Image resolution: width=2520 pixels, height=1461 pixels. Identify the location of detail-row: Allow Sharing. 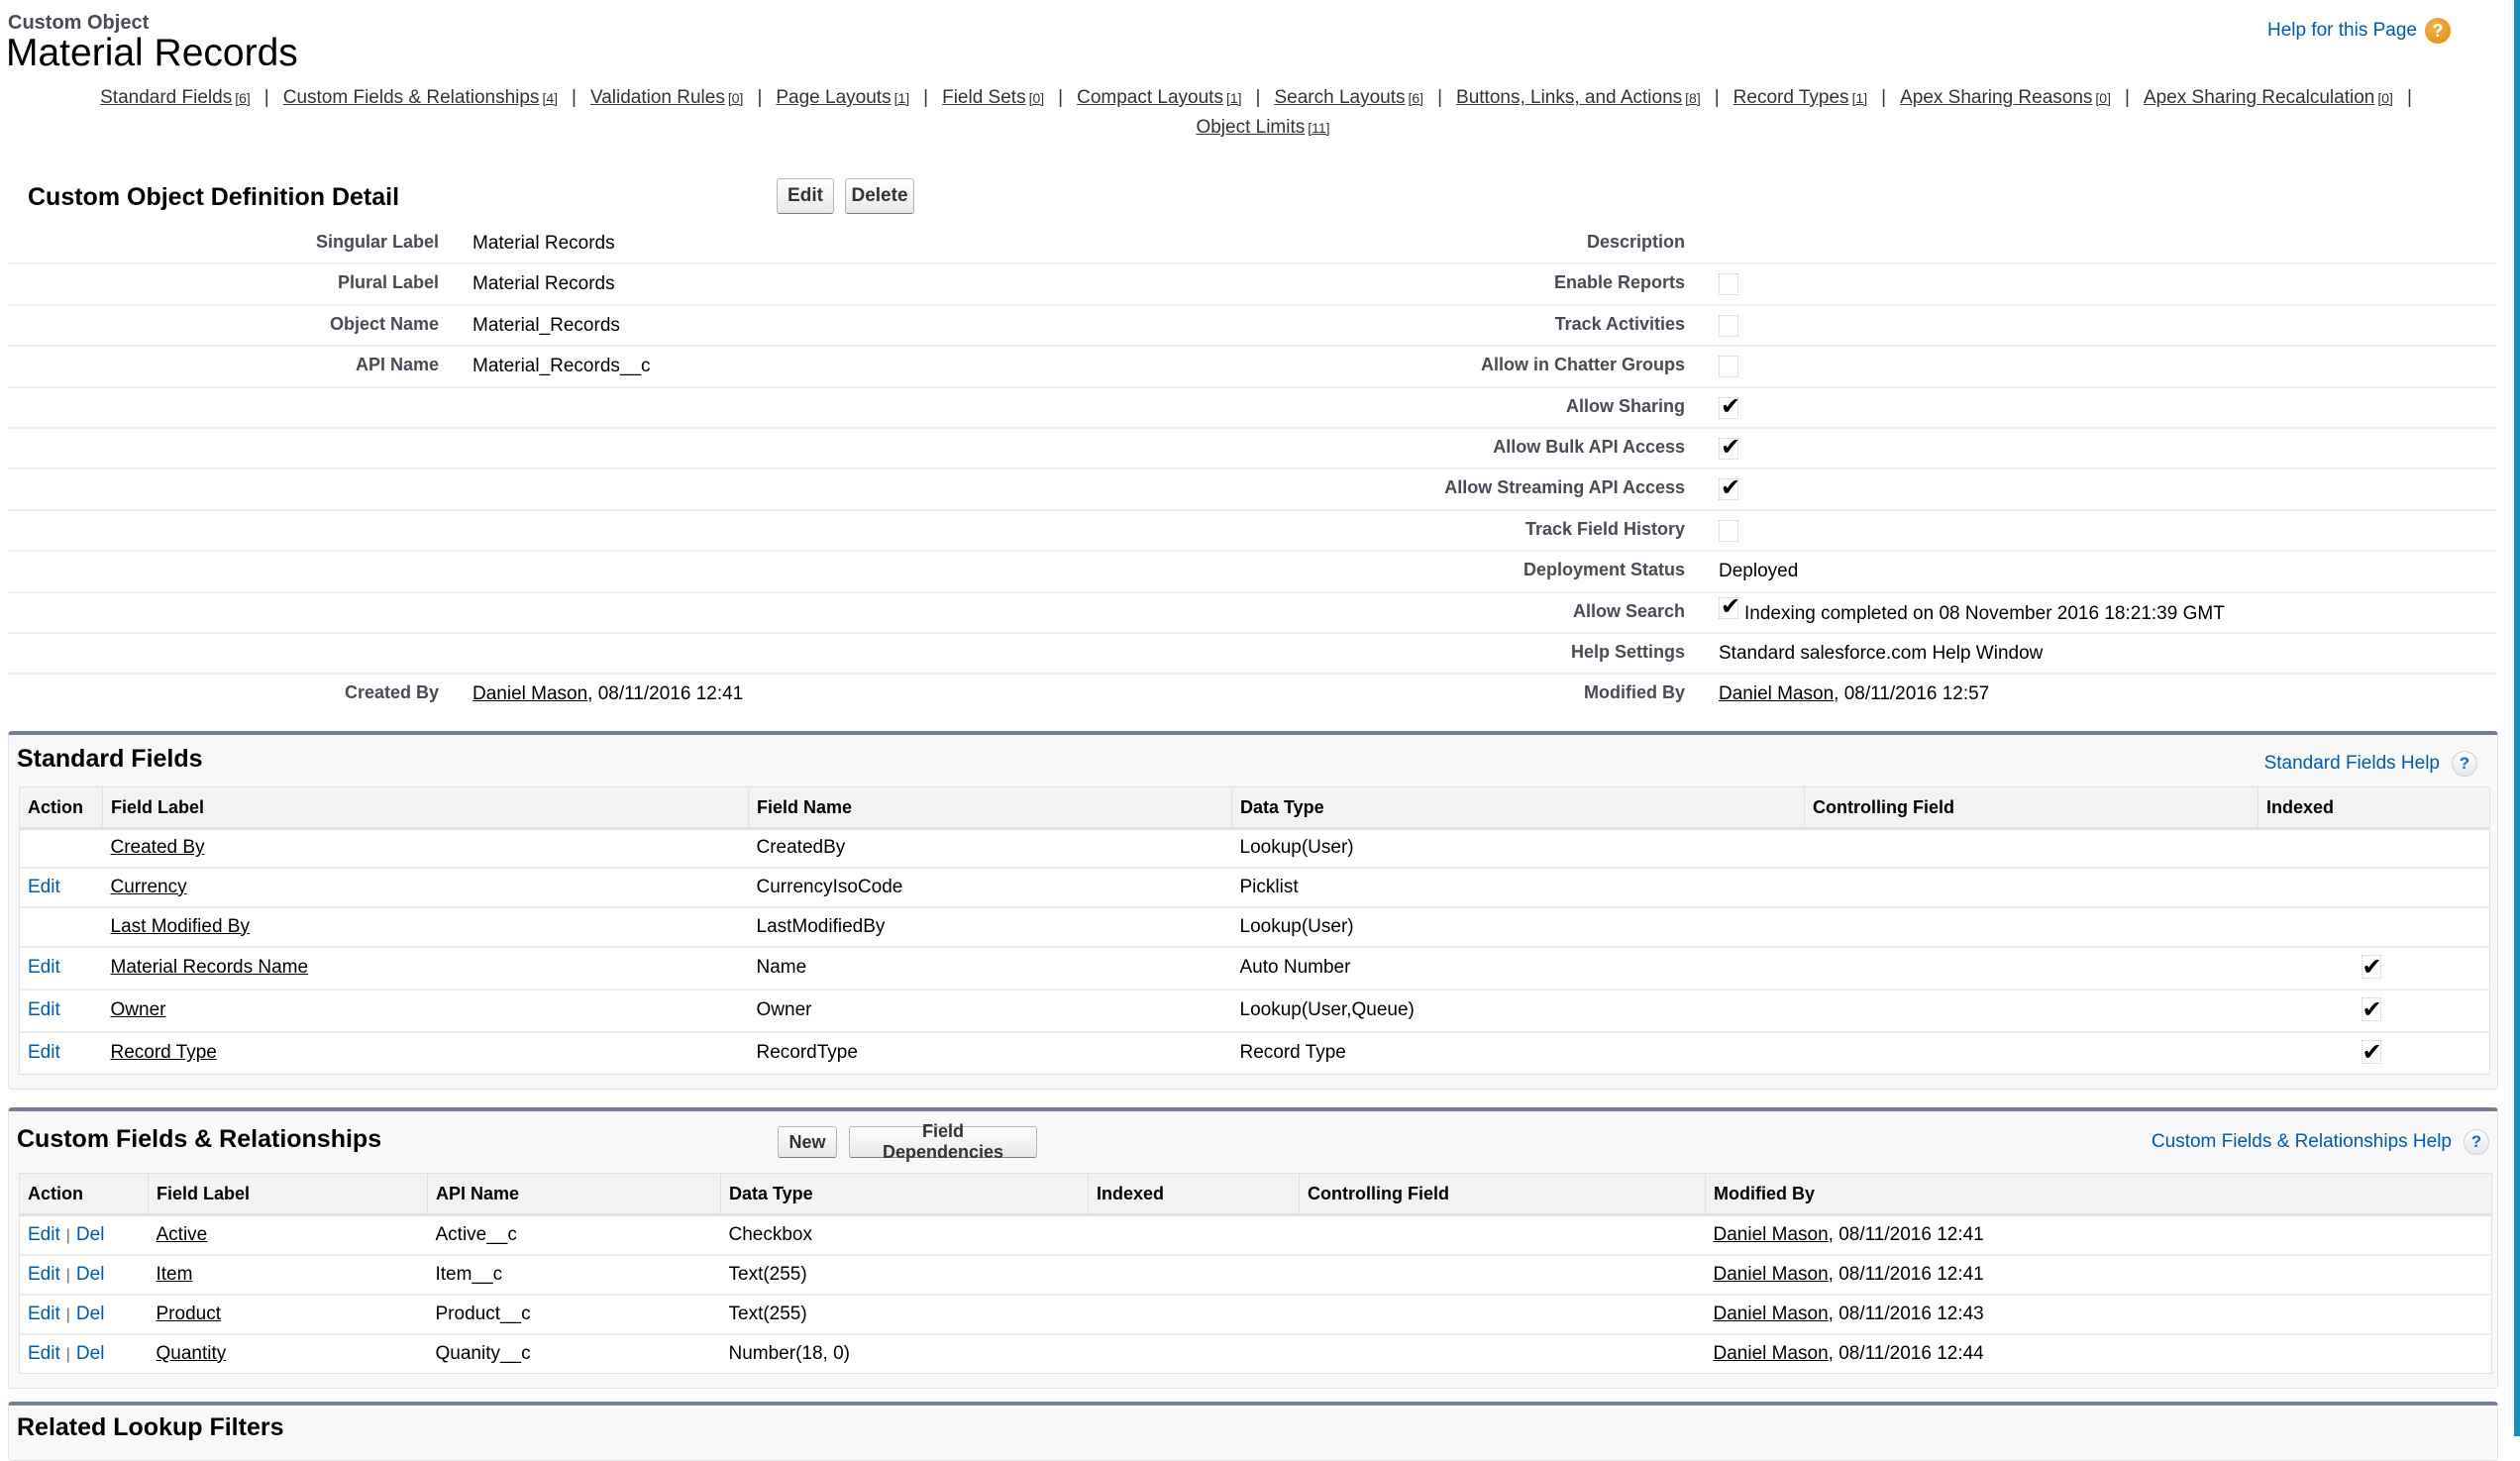
(1252, 409).